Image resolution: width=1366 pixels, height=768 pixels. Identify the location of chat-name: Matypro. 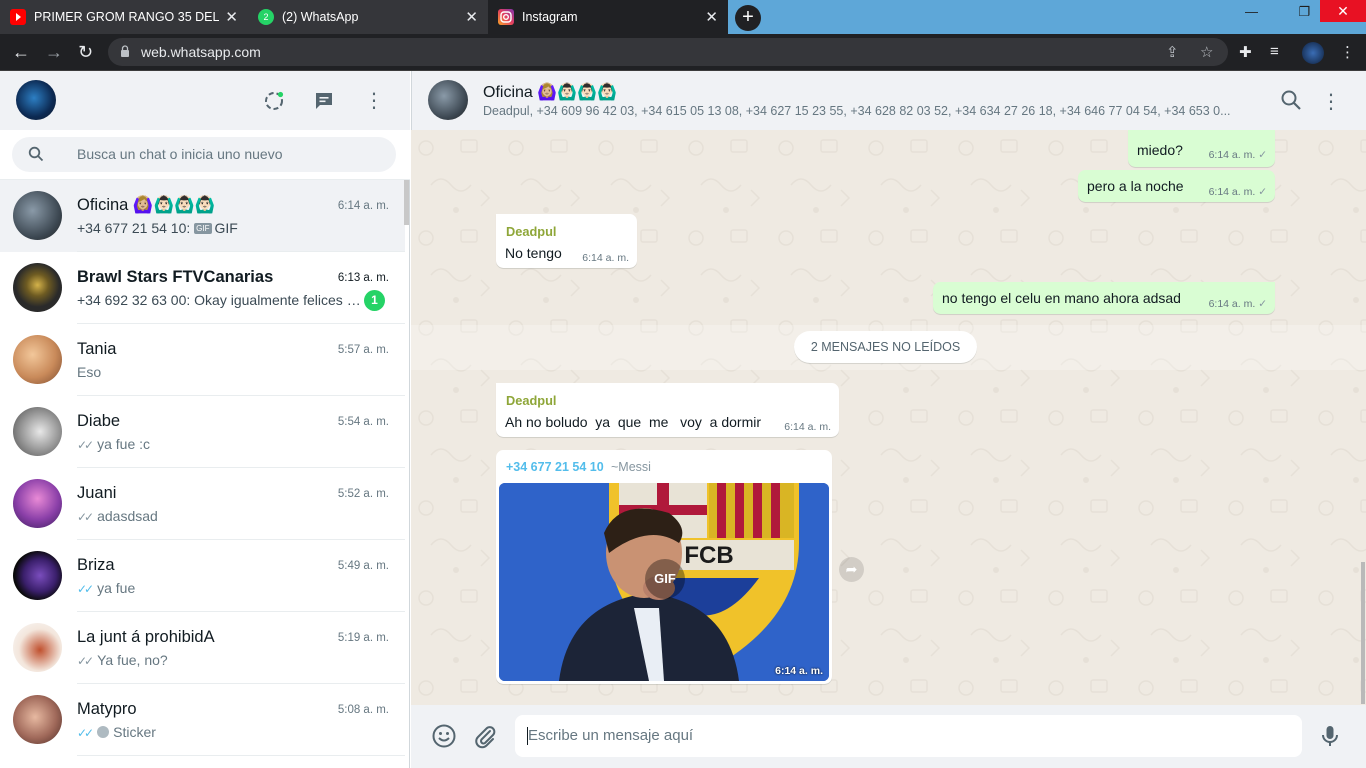
(107, 709).